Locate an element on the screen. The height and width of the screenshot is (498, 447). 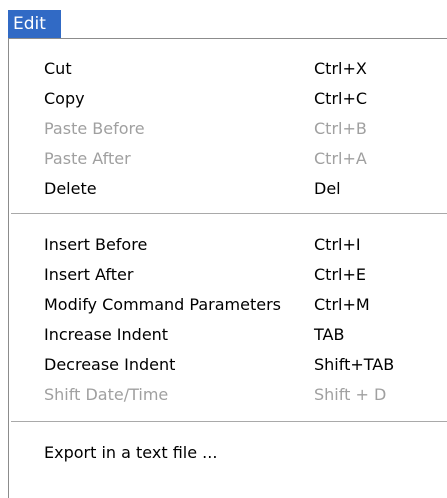
menu-item-shortcut: Ctrl+E is located at coordinates (340, 274).